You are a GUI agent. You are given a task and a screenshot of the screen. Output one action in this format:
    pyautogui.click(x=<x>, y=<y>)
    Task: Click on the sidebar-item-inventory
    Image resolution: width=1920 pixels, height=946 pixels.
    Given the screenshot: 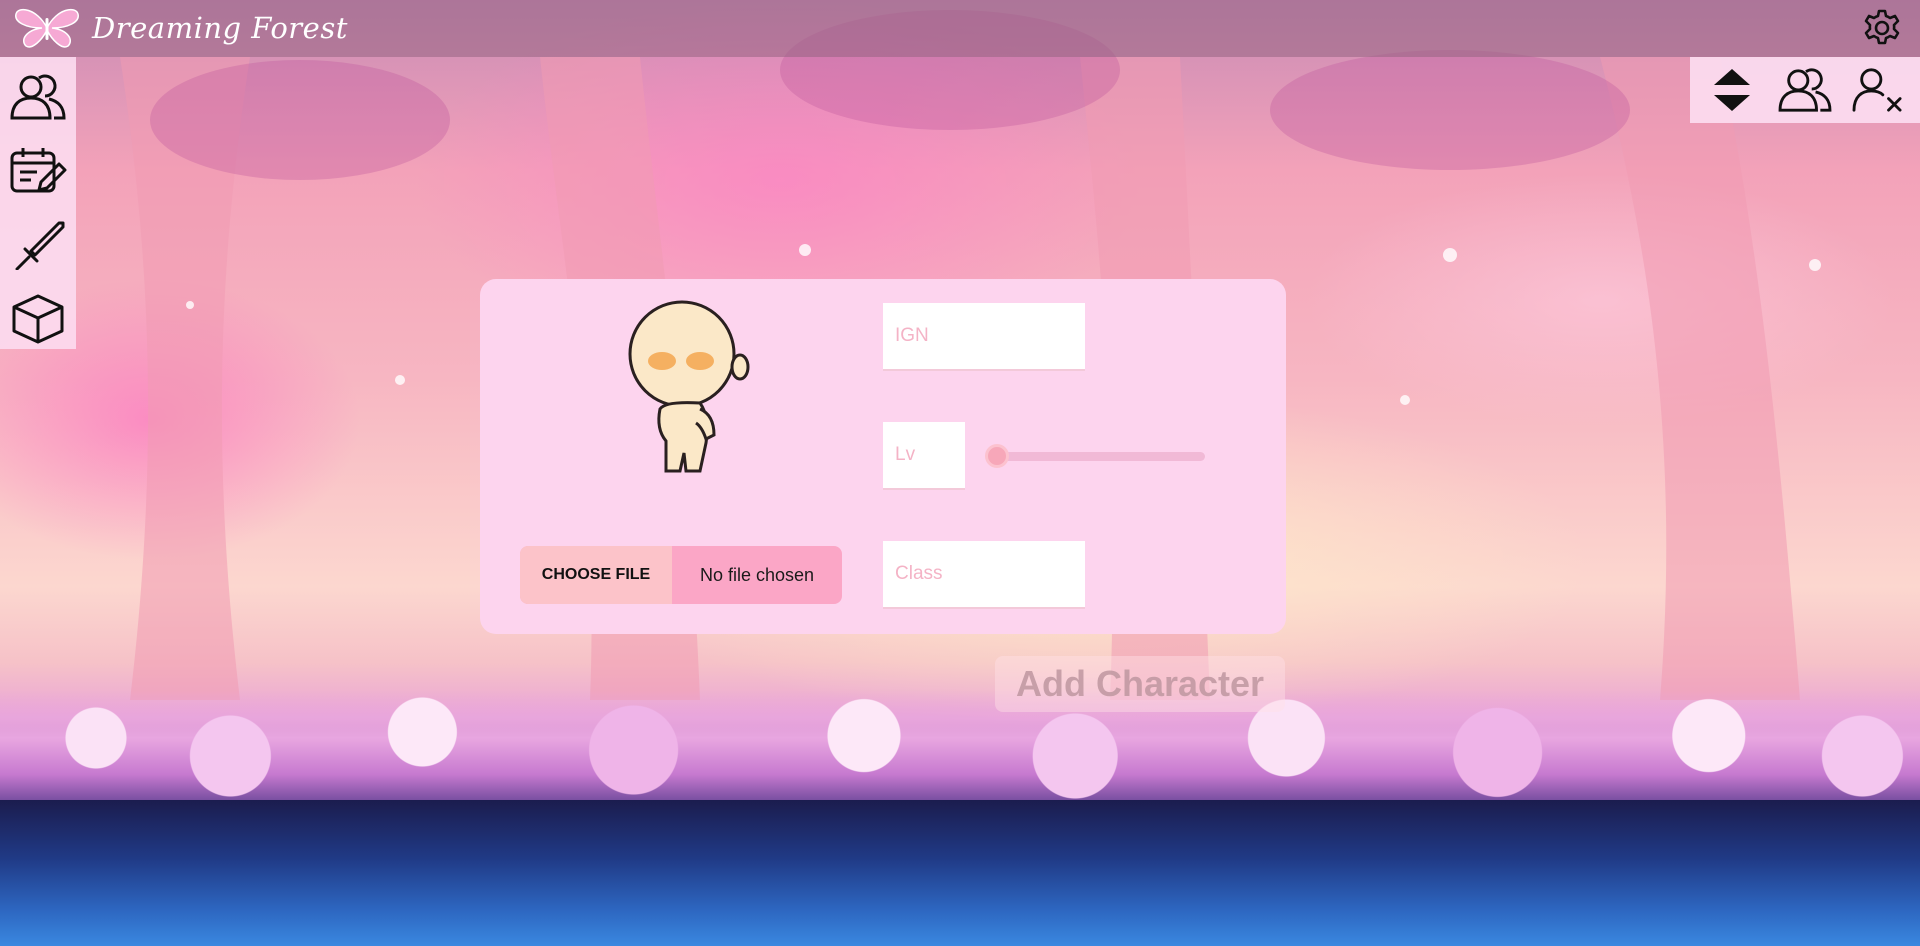 What is the action you would take?
    pyautogui.click(x=38, y=319)
    